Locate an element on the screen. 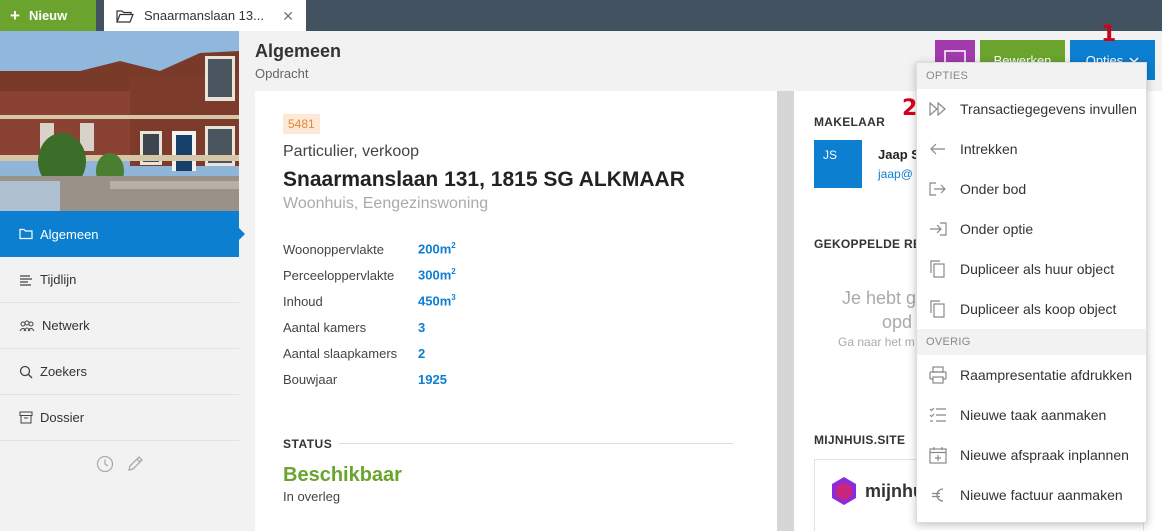  avatar: JS is located at coordinates (838, 164).